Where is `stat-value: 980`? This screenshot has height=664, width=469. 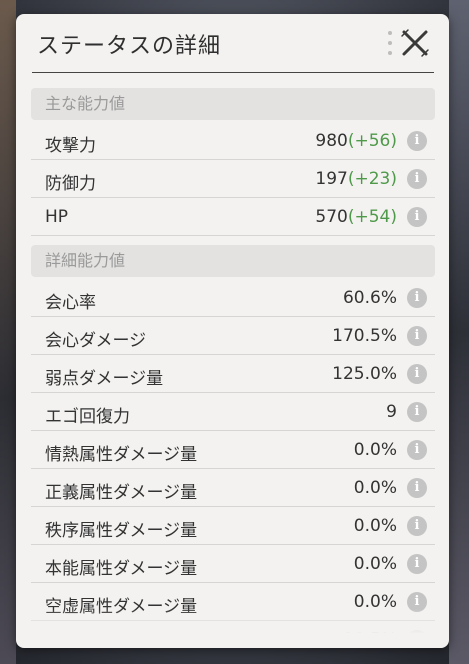 stat-value: 980 is located at coordinates (331, 141).